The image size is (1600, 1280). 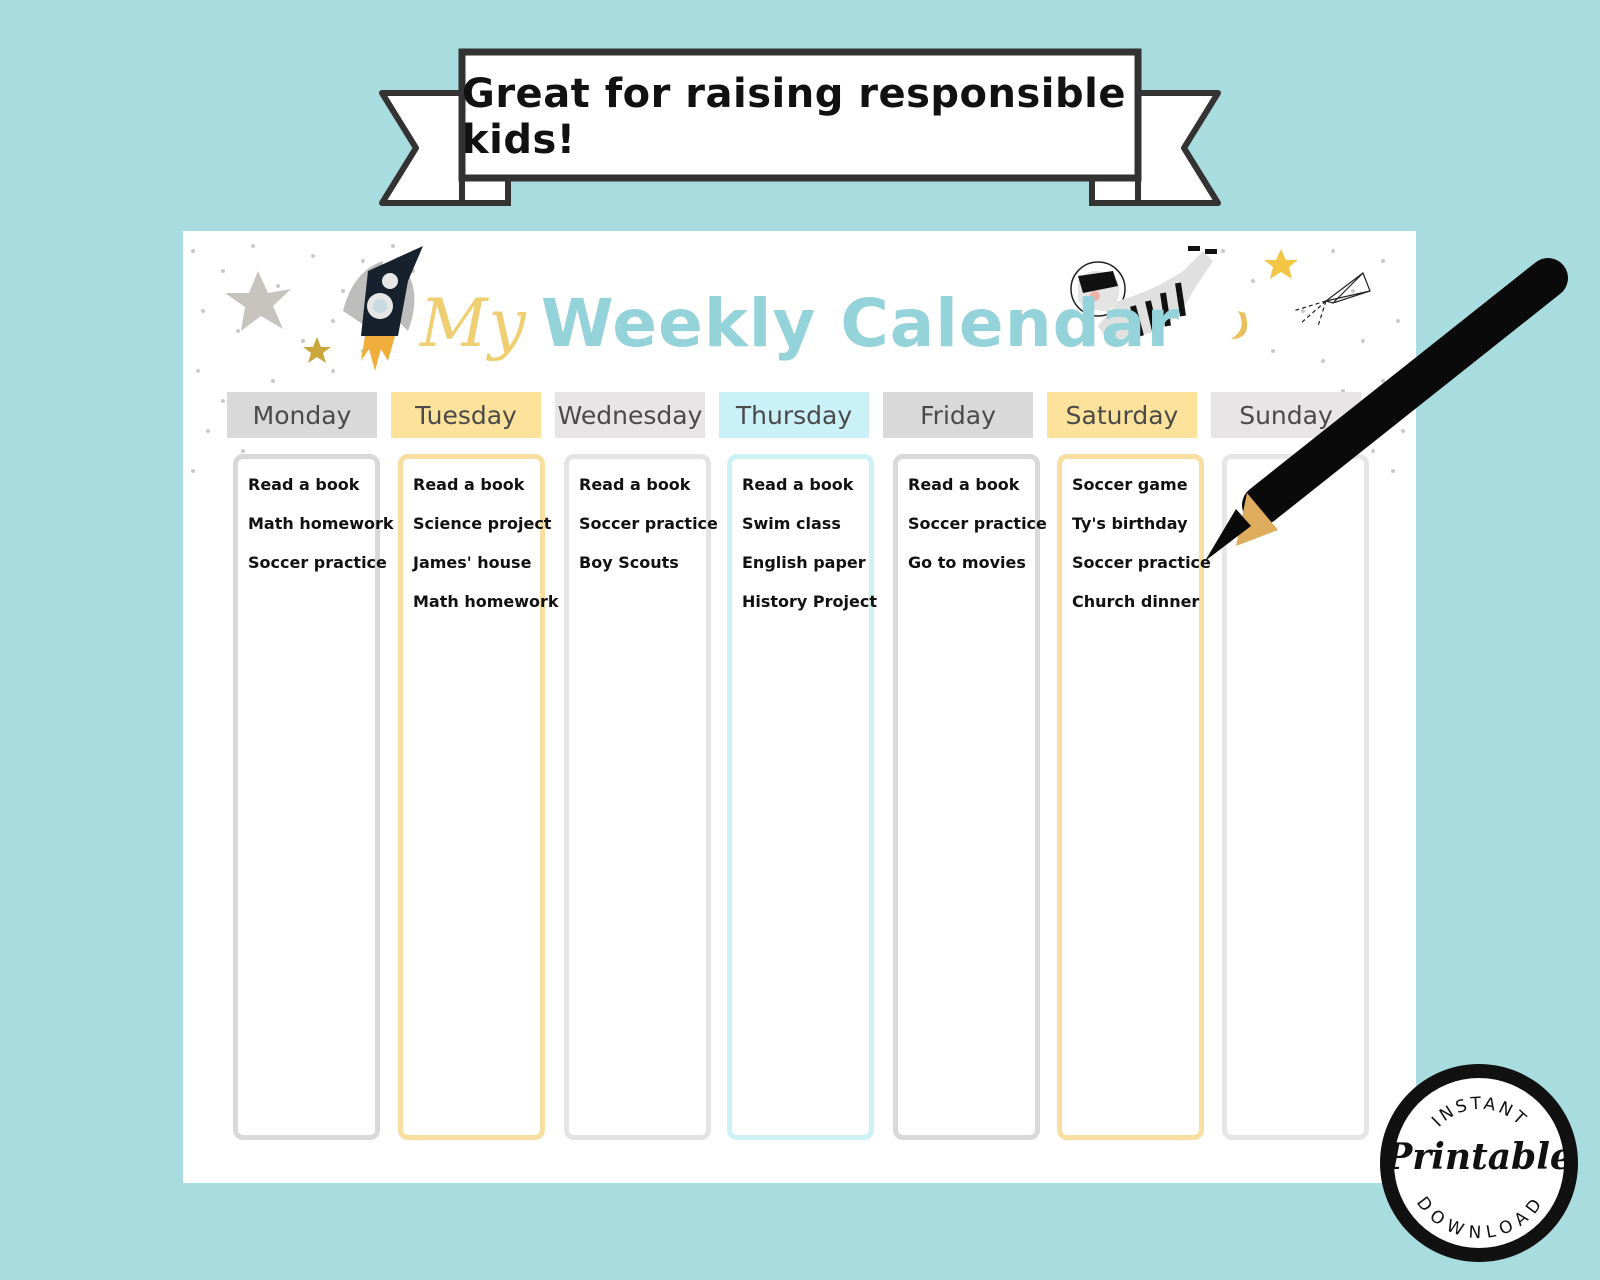 I want to click on day-header-sunday: Sunday, so click(x=1286, y=415).